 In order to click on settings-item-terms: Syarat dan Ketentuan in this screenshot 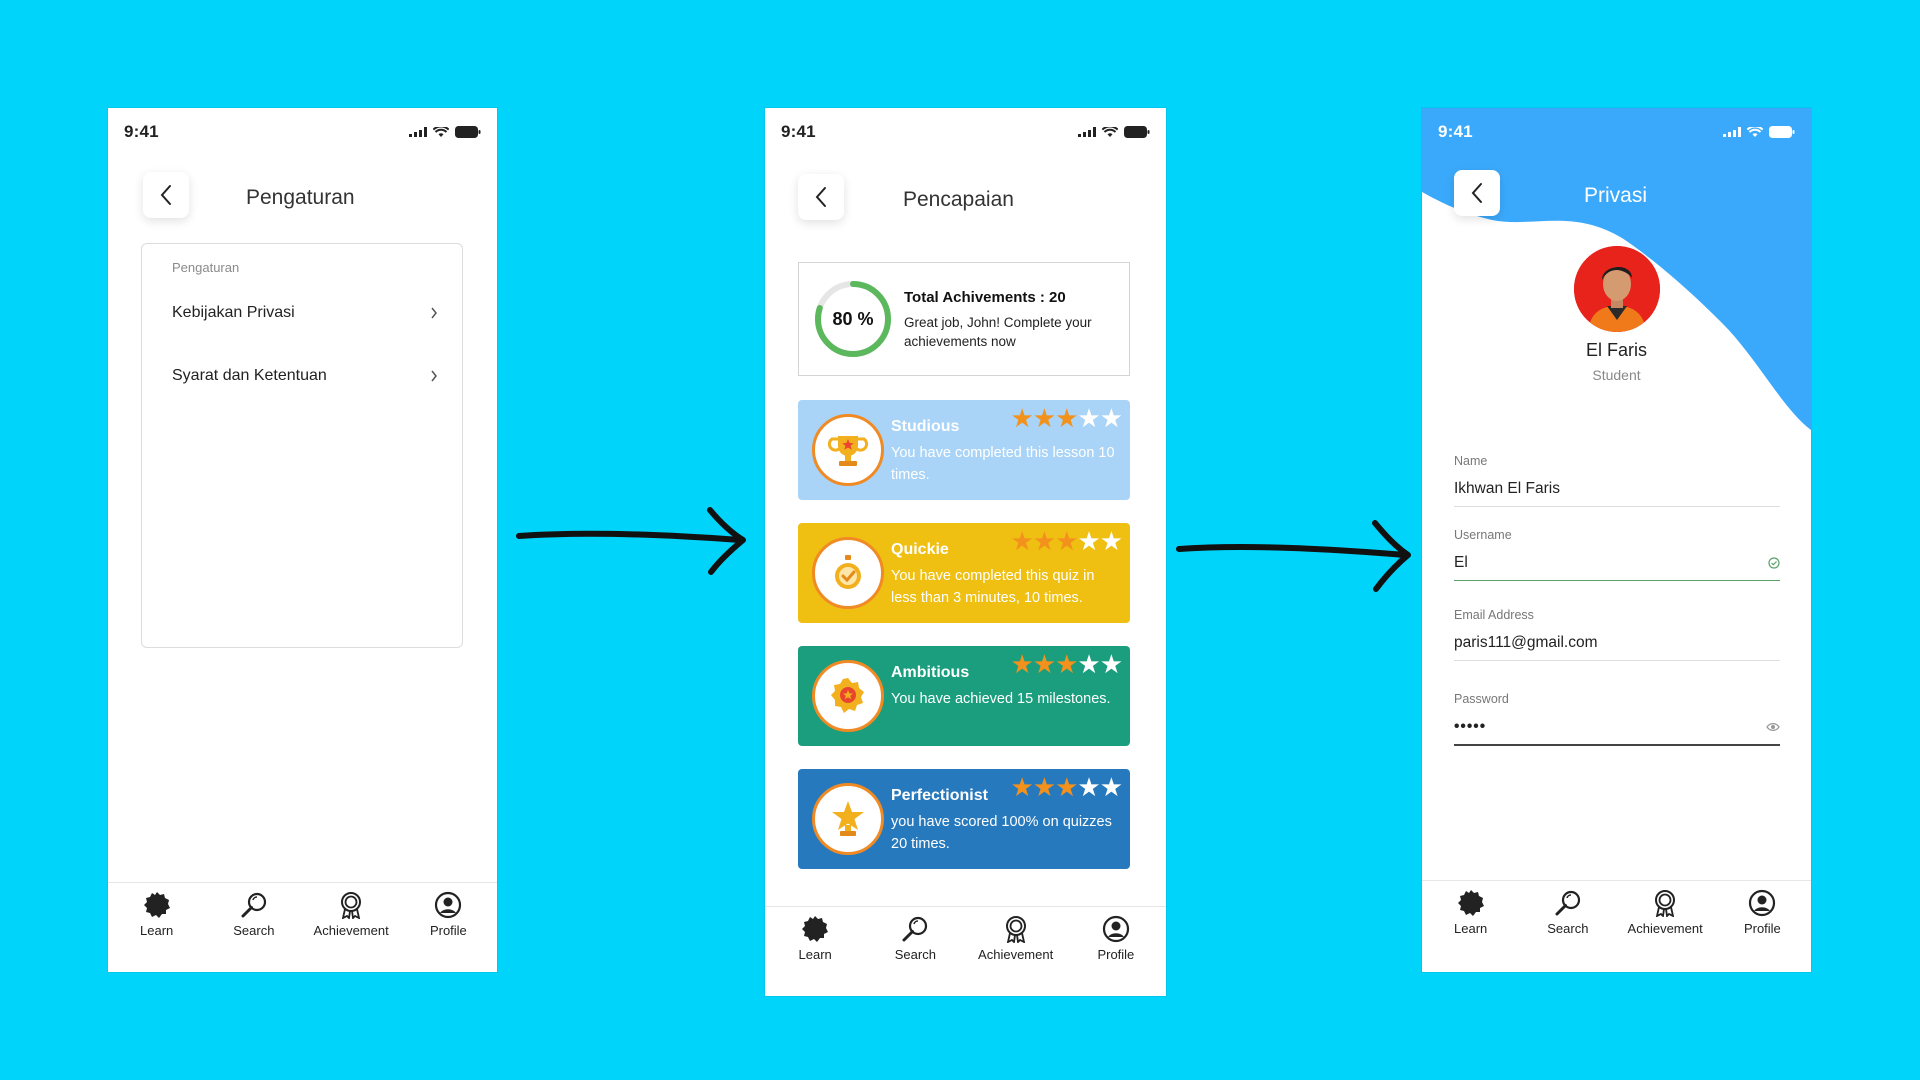, I will do `click(305, 376)`.